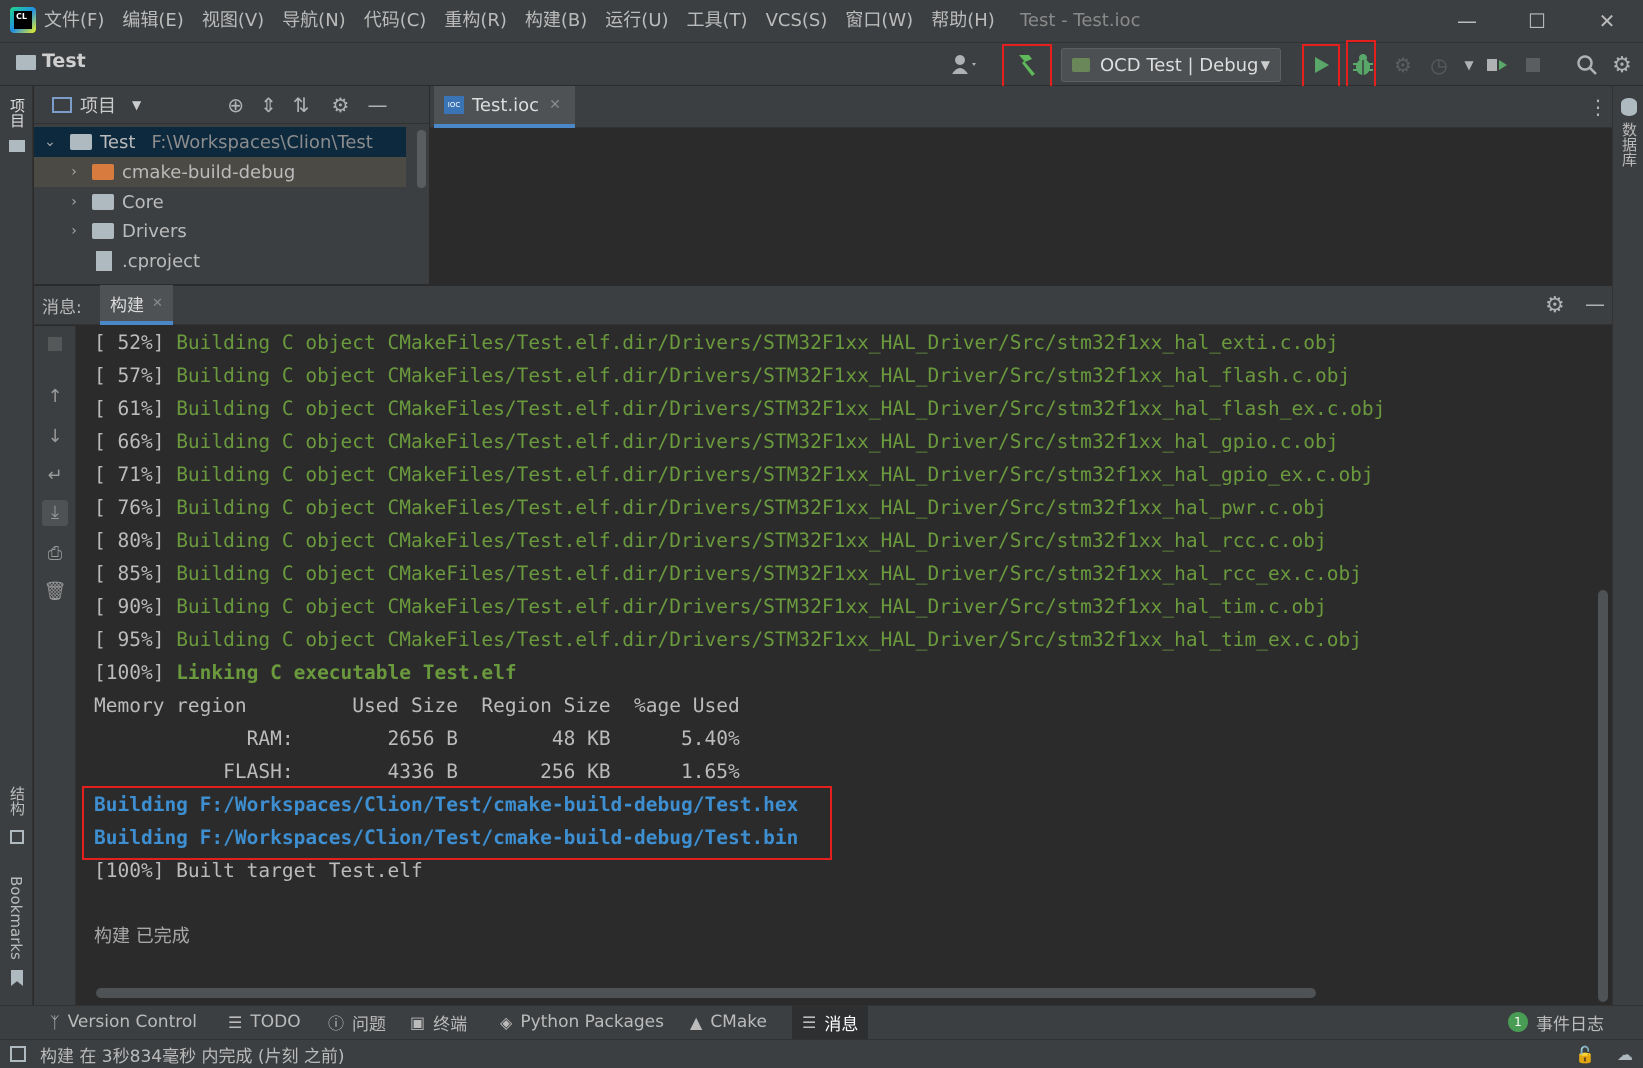 The image size is (1643, 1068). I want to click on logo-text: CL, so click(23, 20).